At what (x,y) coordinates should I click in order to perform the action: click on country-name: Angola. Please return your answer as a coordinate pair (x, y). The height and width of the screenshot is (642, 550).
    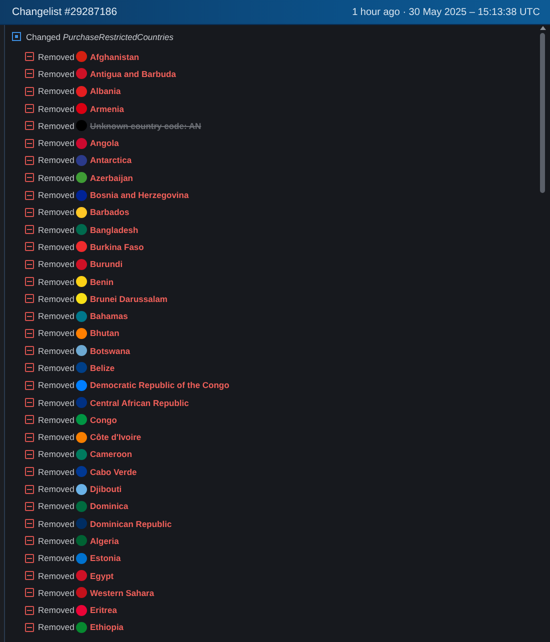
    Looking at the image, I should click on (104, 143).